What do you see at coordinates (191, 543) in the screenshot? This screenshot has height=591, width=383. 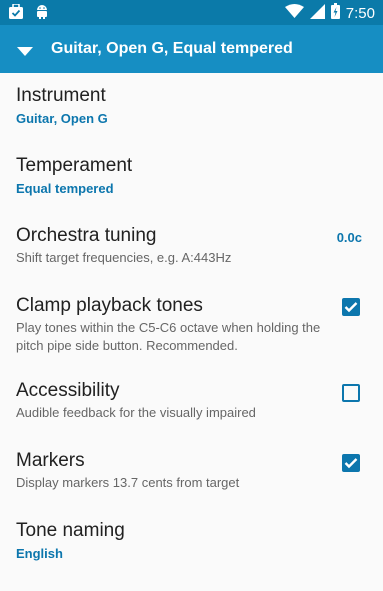 I see `tone-naming-preference: Tone naming English` at bounding box center [191, 543].